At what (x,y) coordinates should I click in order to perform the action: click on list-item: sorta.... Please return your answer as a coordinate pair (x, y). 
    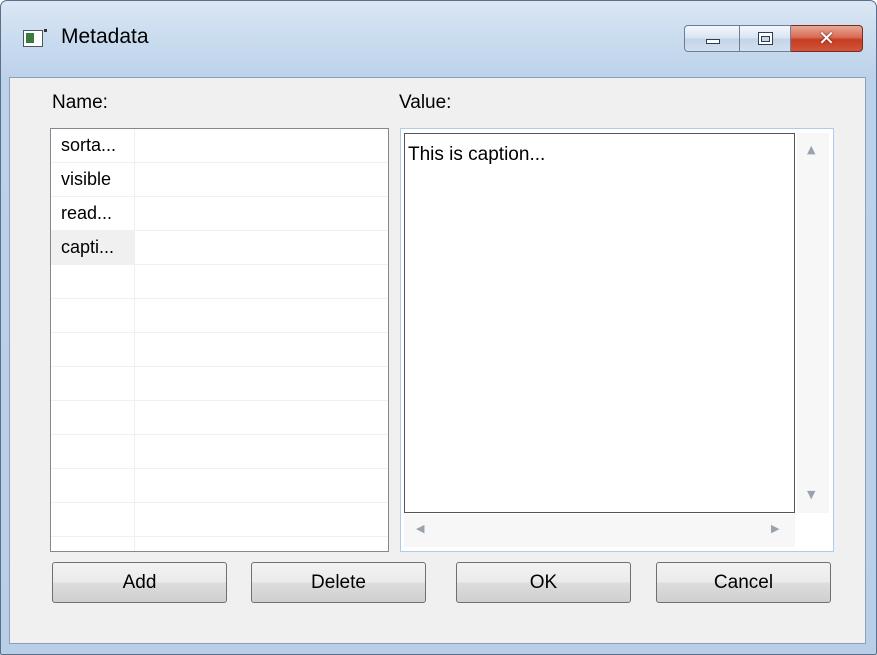
    Looking at the image, I should click on (219, 146).